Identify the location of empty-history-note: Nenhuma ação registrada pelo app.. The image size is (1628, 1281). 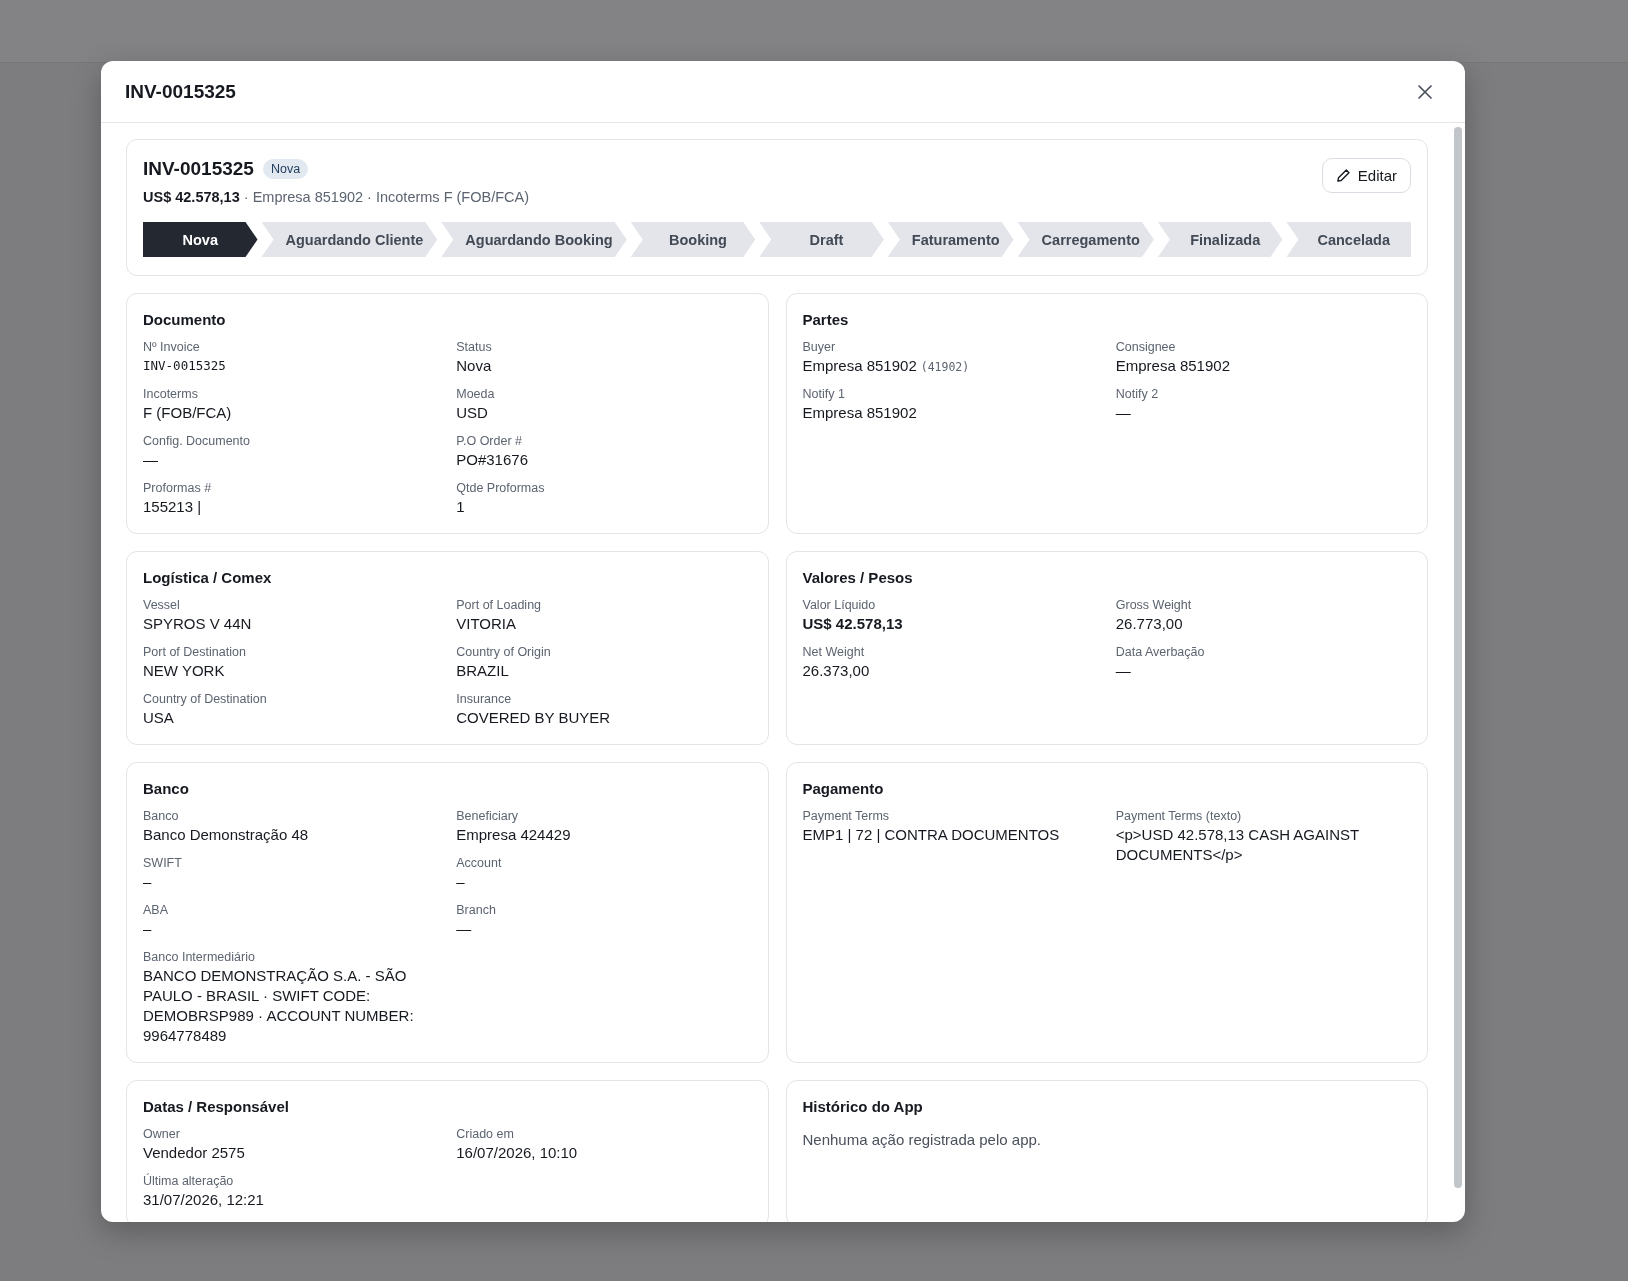
(921, 1139).